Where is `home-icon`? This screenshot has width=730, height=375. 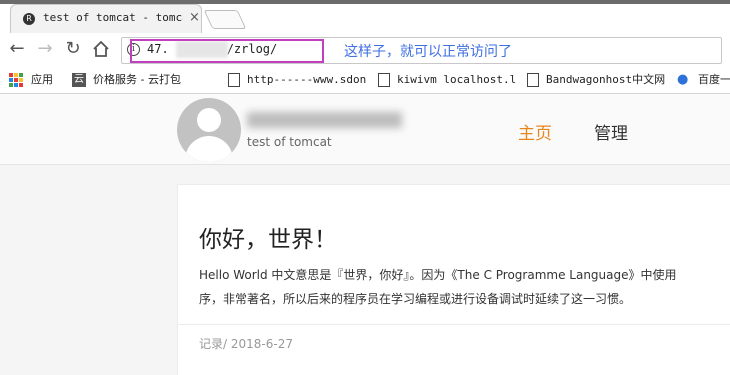 home-icon is located at coordinates (101, 49).